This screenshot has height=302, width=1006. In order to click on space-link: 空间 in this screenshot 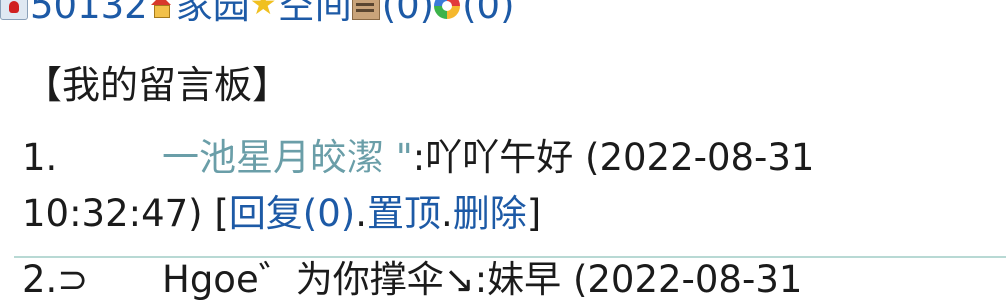, I will do `click(315, 17)`.